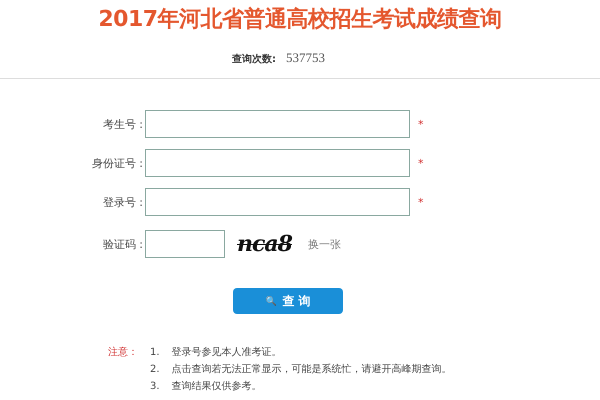 Image resolution: width=600 pixels, height=400 pixels. I want to click on note-text: 登录号参见本人准考证。, so click(227, 353).